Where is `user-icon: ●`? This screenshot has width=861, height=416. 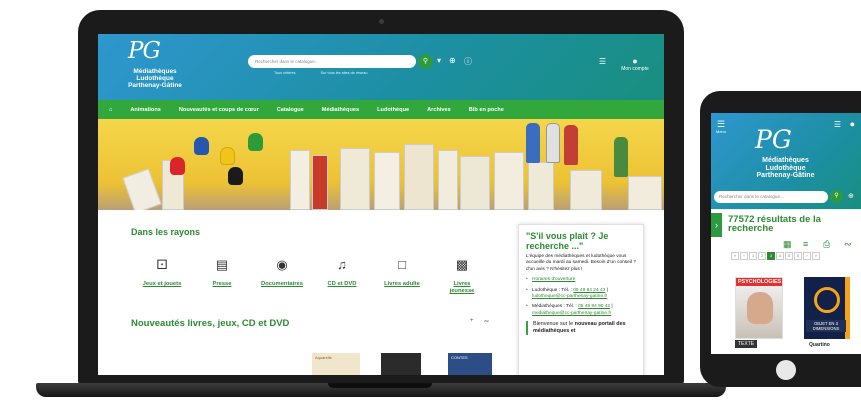
user-icon: ● is located at coordinates (852, 124).